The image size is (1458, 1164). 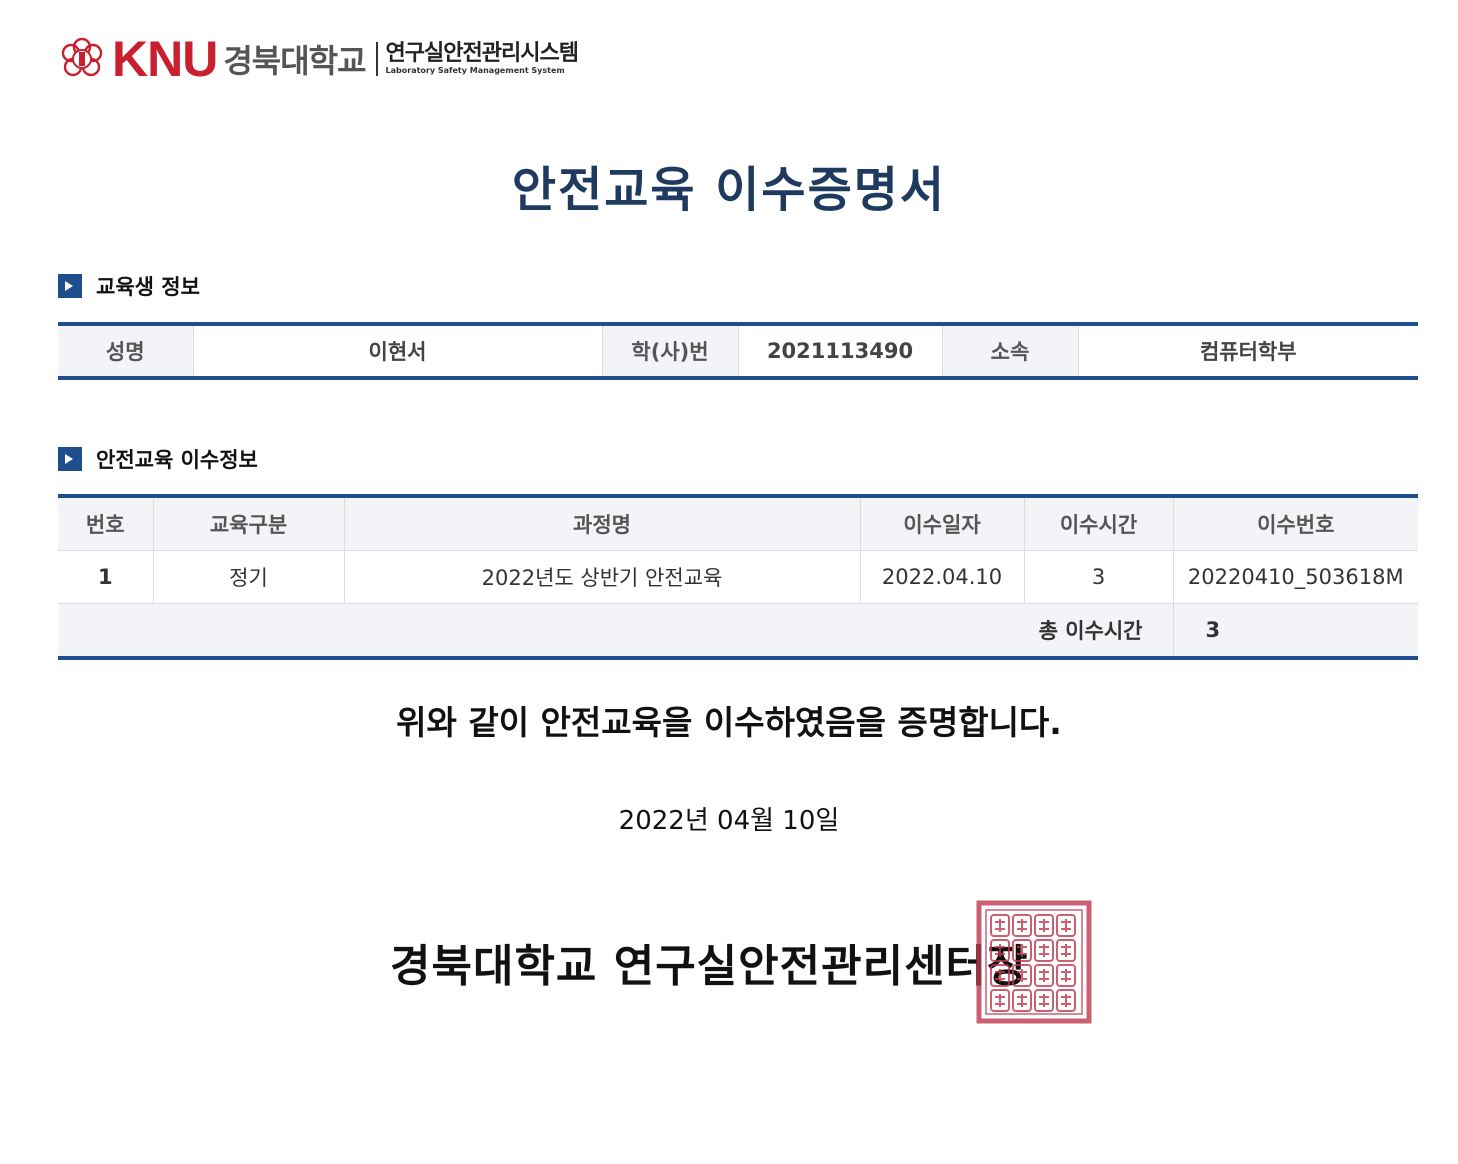 I want to click on name-label: 성명, so click(x=126, y=351).